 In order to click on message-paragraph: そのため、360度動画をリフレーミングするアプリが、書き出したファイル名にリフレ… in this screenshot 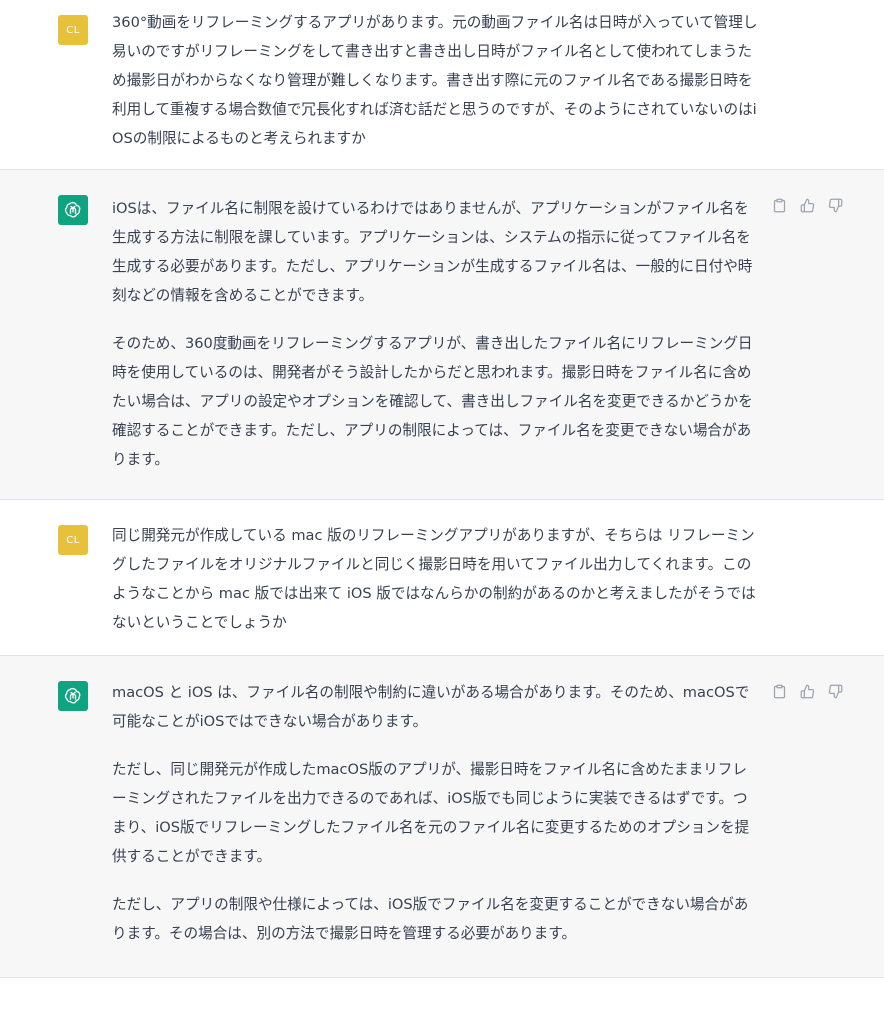, I will do `click(432, 401)`.